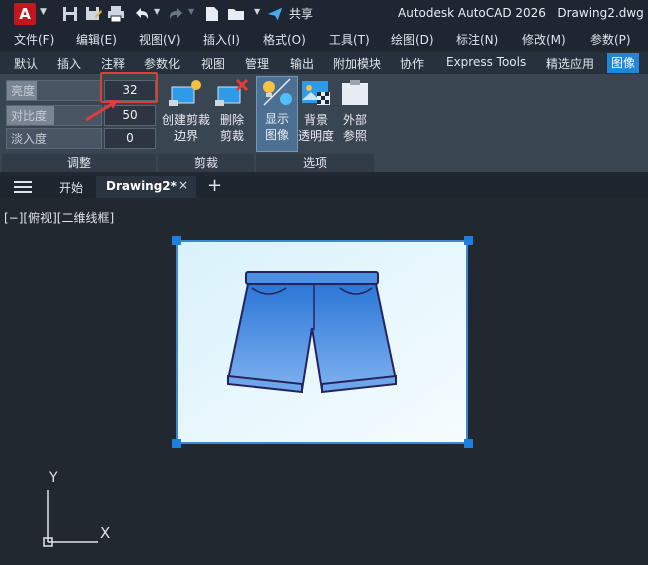  What do you see at coordinates (213, 63) in the screenshot?
I see `tab-view: 视图` at bounding box center [213, 63].